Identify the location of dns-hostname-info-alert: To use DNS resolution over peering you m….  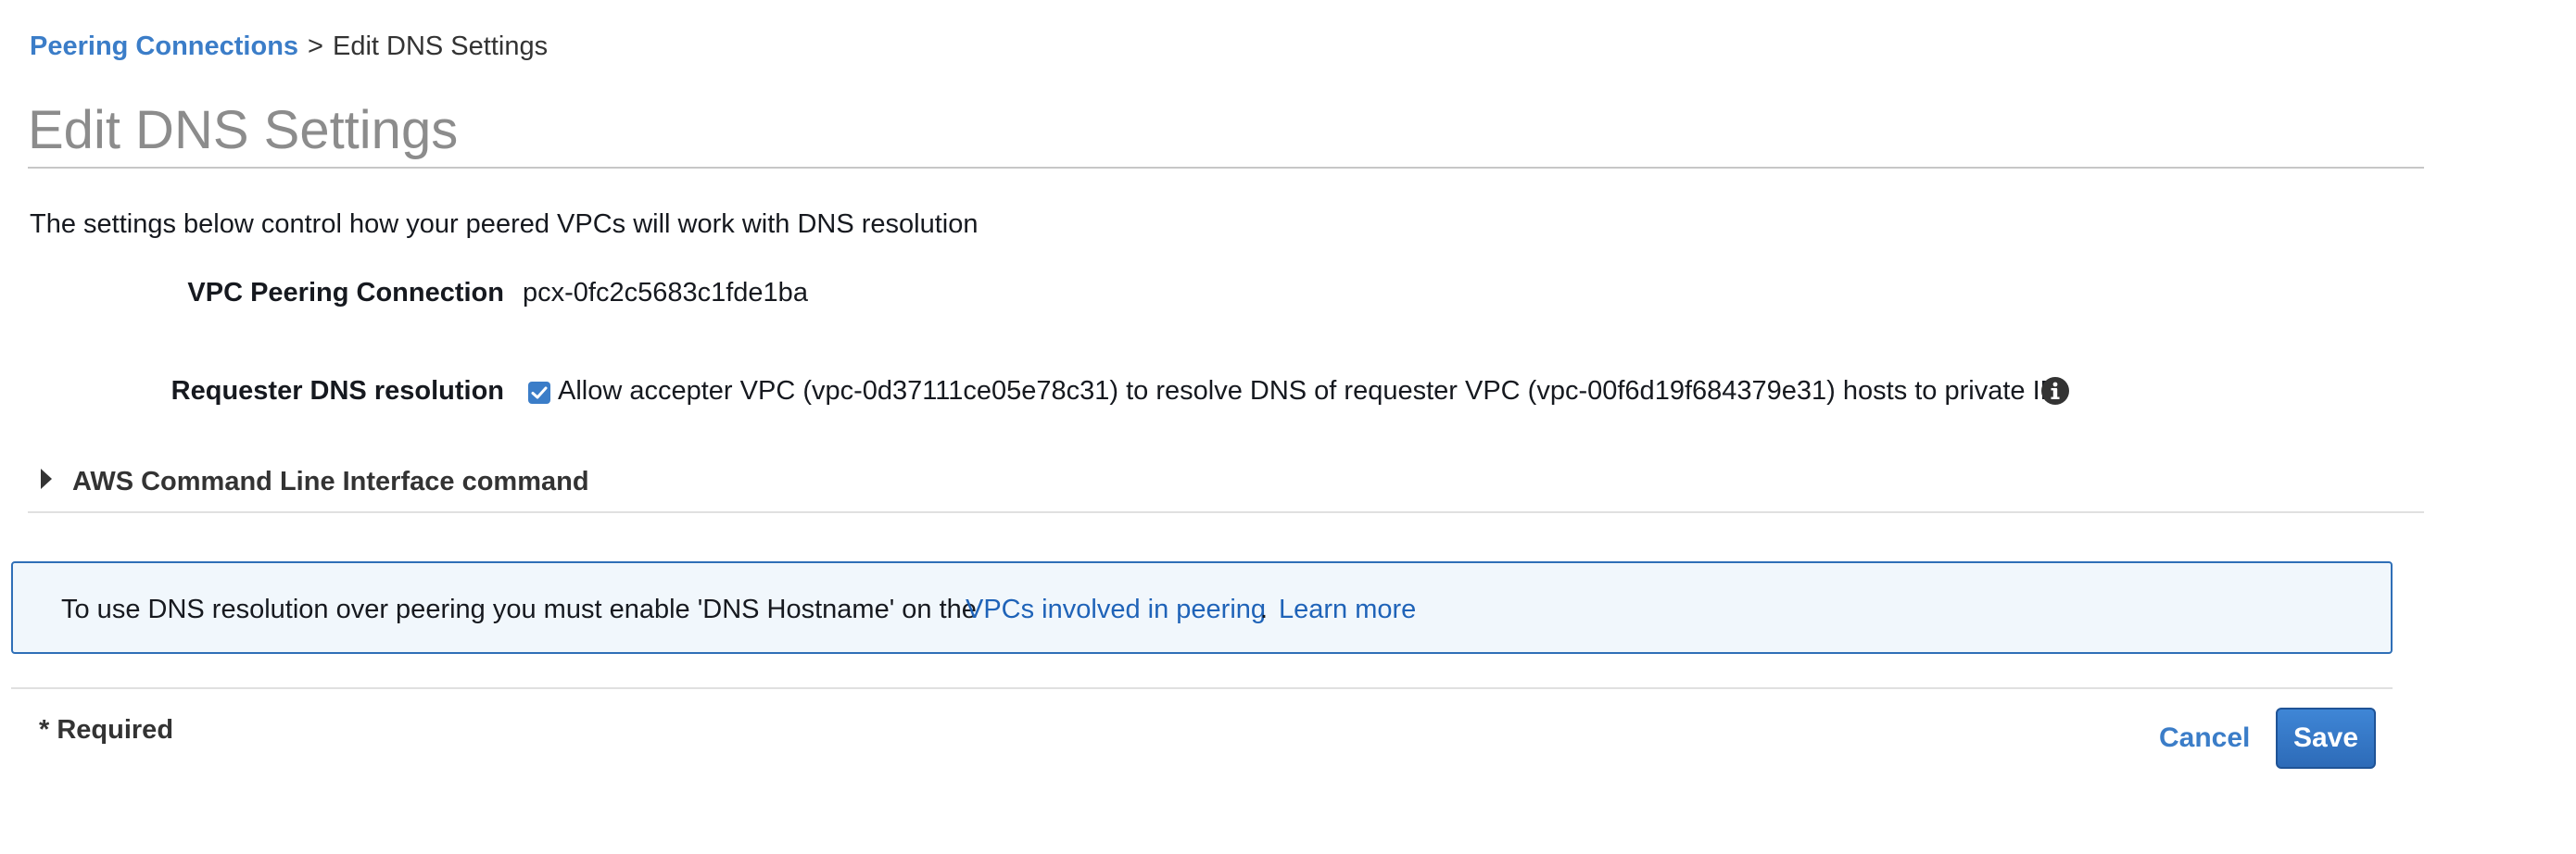
(1202, 608).